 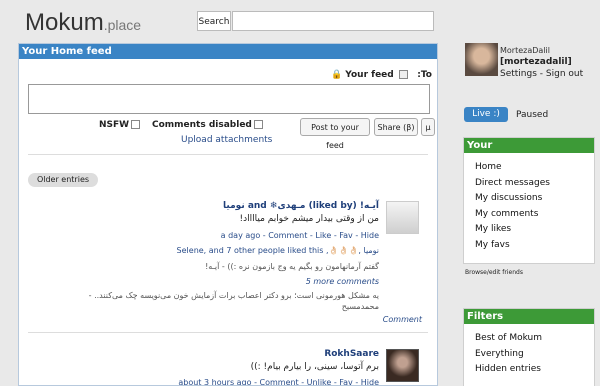 I want to click on entry-author: RokhSaare, so click(x=351, y=354).